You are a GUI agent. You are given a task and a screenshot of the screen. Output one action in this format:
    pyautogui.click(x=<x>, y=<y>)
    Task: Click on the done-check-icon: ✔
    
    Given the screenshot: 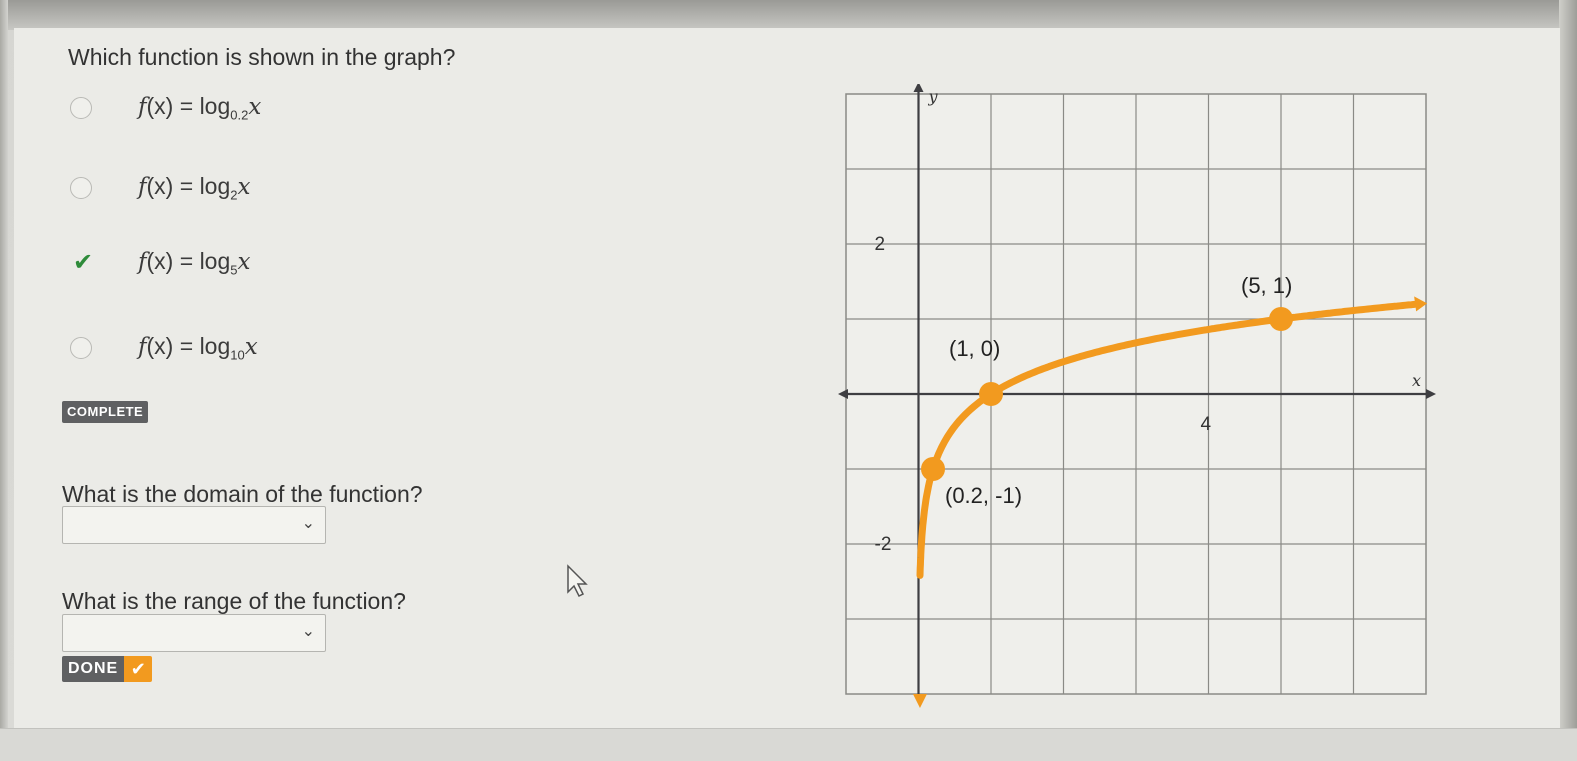 What is the action you would take?
    pyautogui.click(x=138, y=669)
    